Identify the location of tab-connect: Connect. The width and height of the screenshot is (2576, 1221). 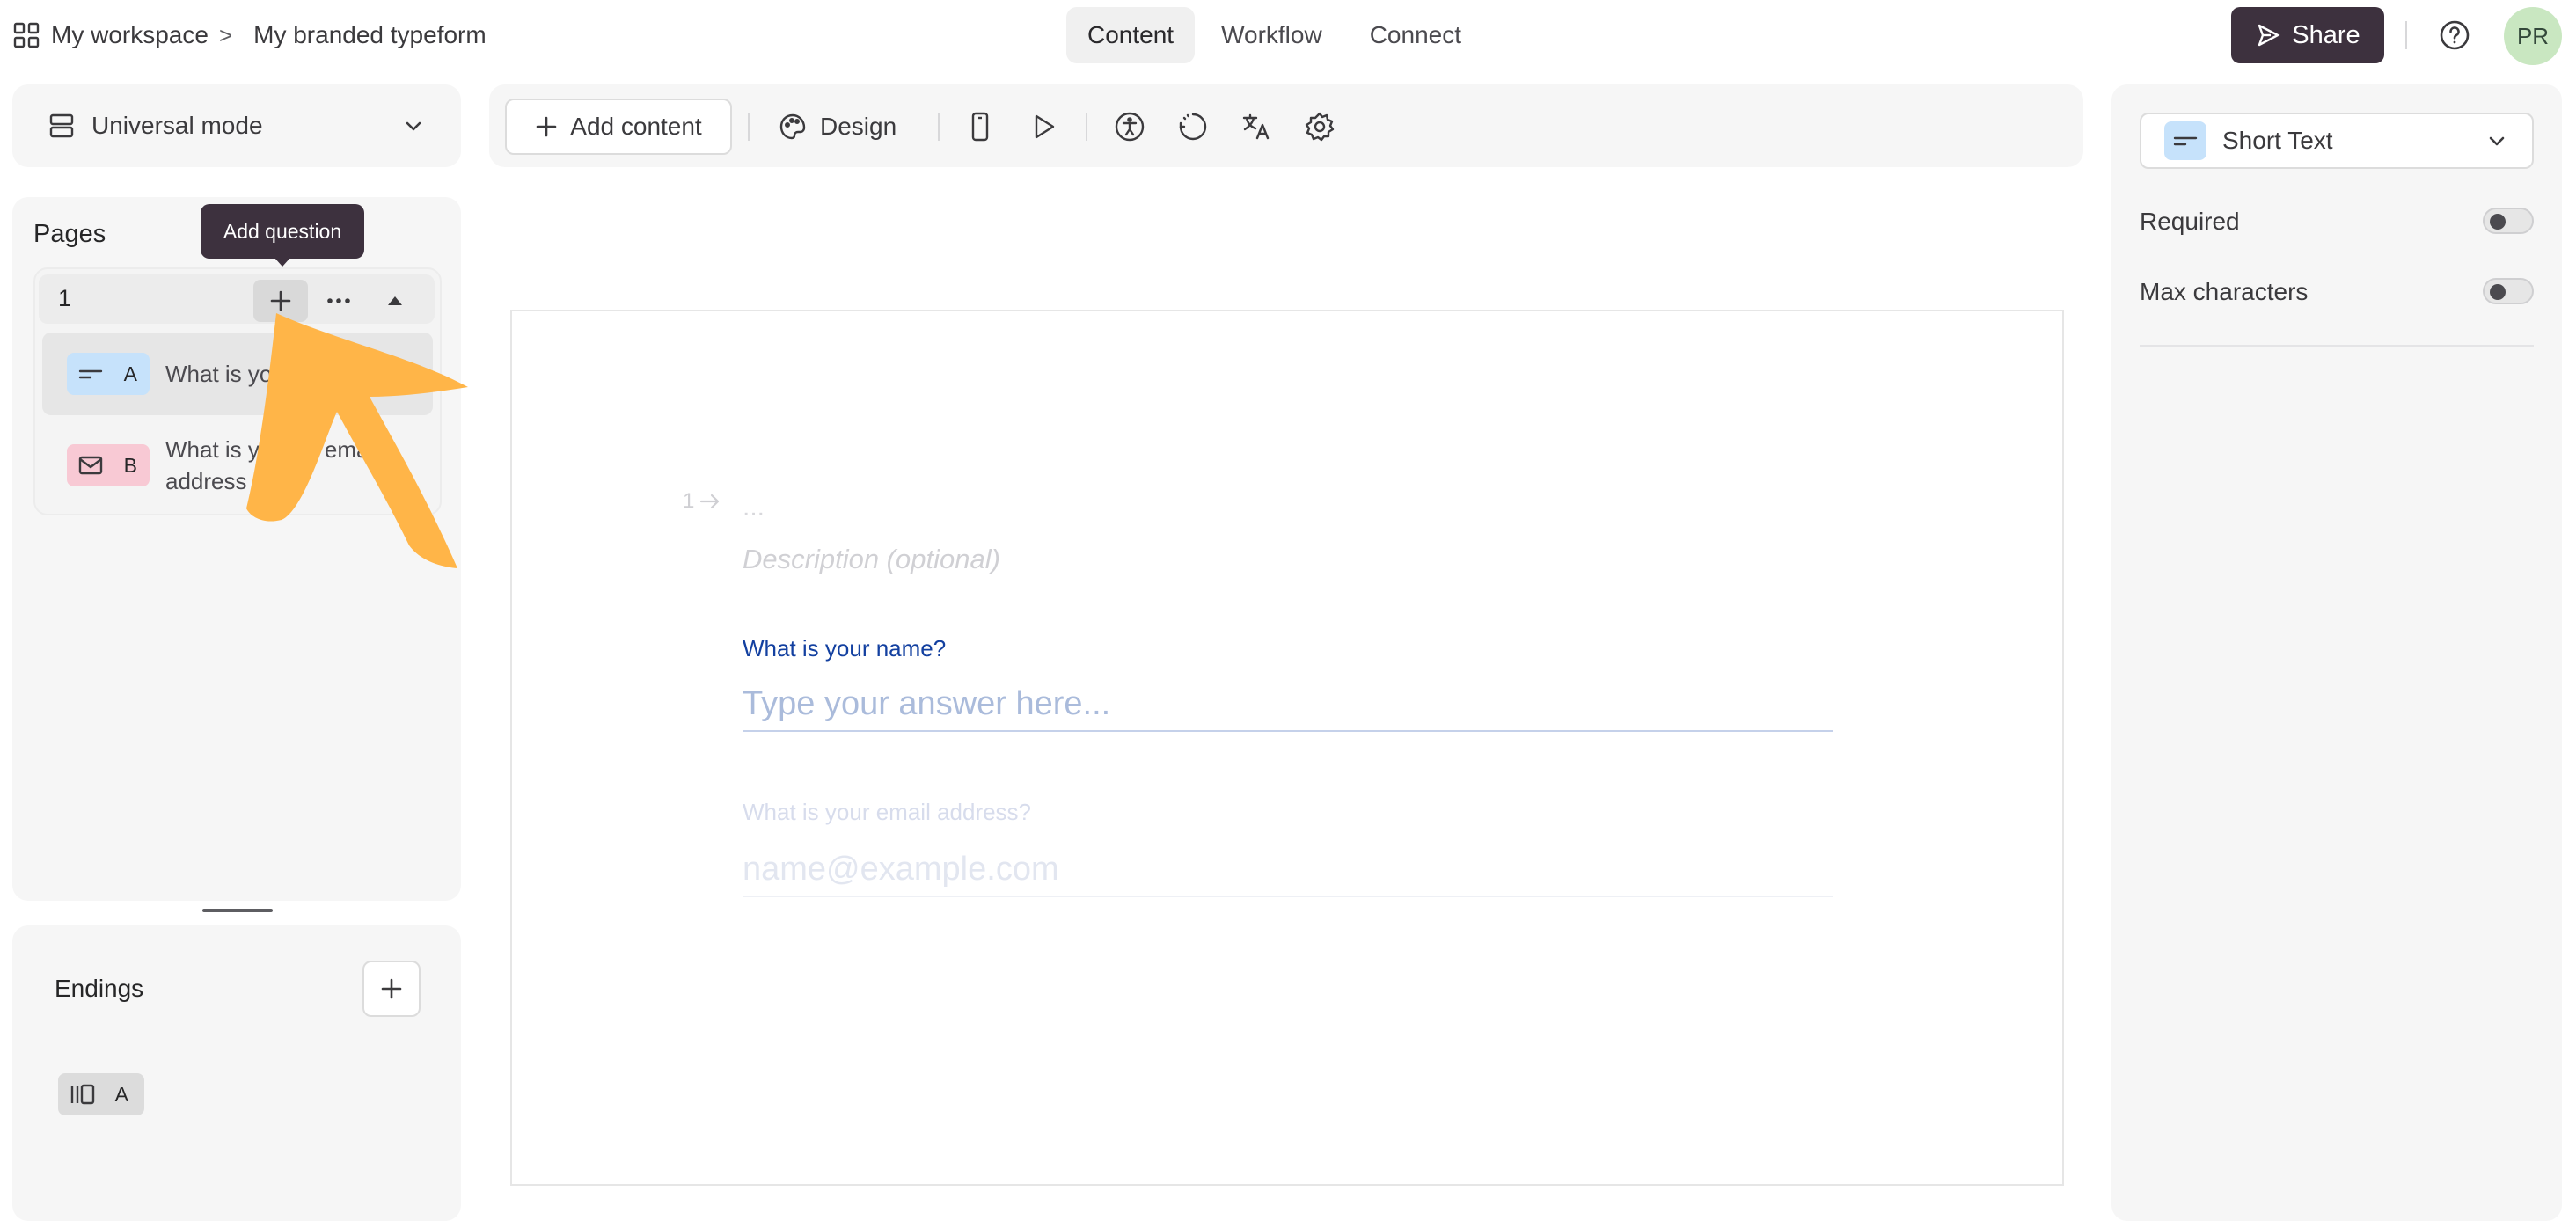
(1415, 35).